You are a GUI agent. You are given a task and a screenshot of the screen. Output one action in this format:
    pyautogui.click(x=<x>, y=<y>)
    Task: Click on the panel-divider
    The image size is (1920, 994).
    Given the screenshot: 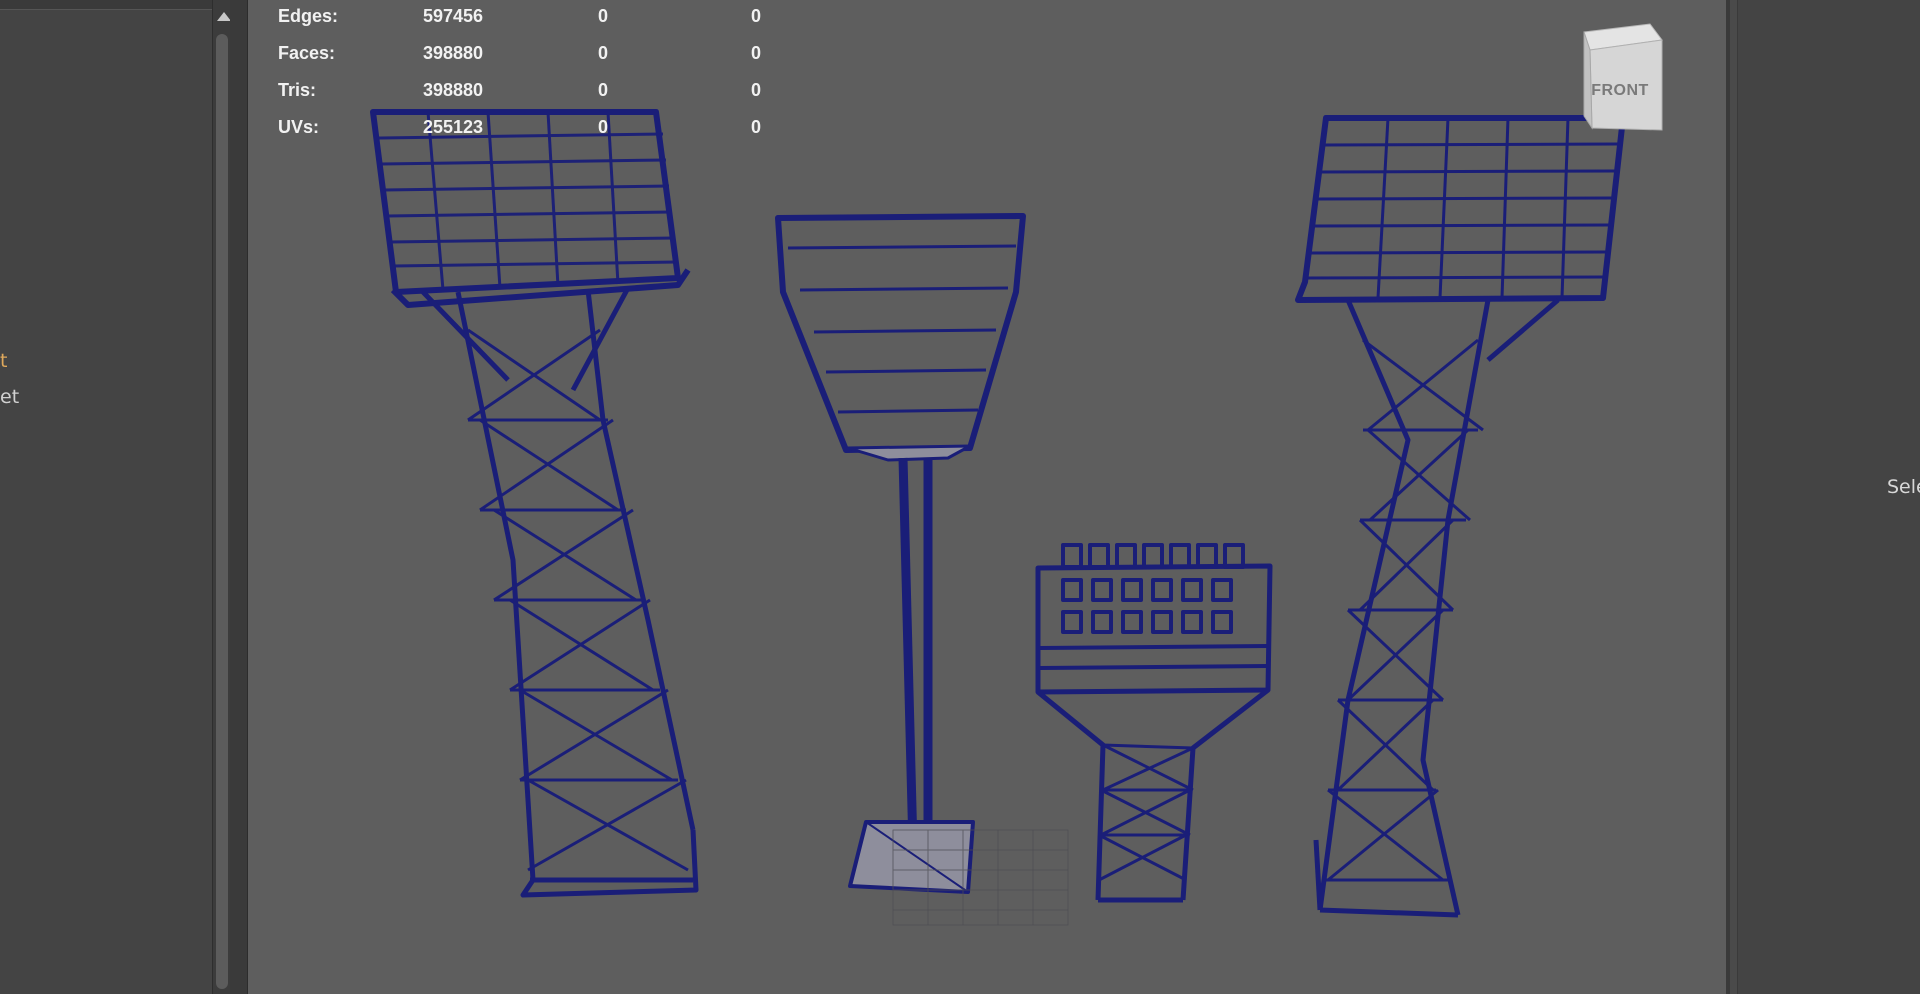 What is the action you would take?
    pyautogui.click(x=239, y=497)
    